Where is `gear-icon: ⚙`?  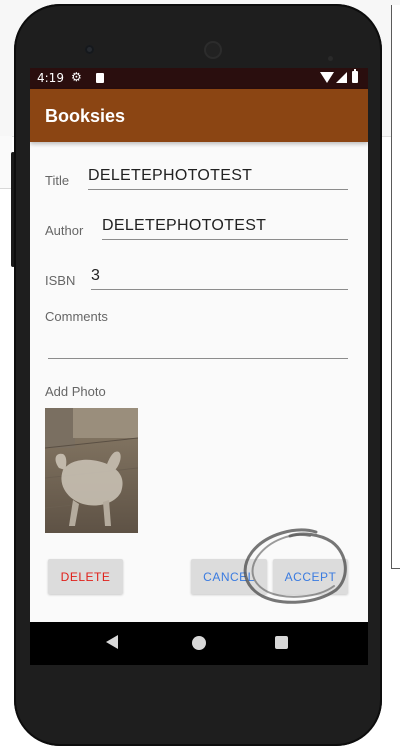 gear-icon: ⚙ is located at coordinates (76, 77).